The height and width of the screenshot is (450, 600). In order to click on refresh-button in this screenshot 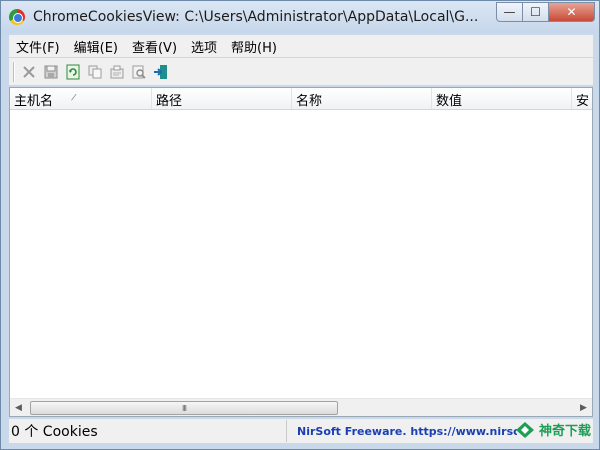, I will do `click(73, 72)`.